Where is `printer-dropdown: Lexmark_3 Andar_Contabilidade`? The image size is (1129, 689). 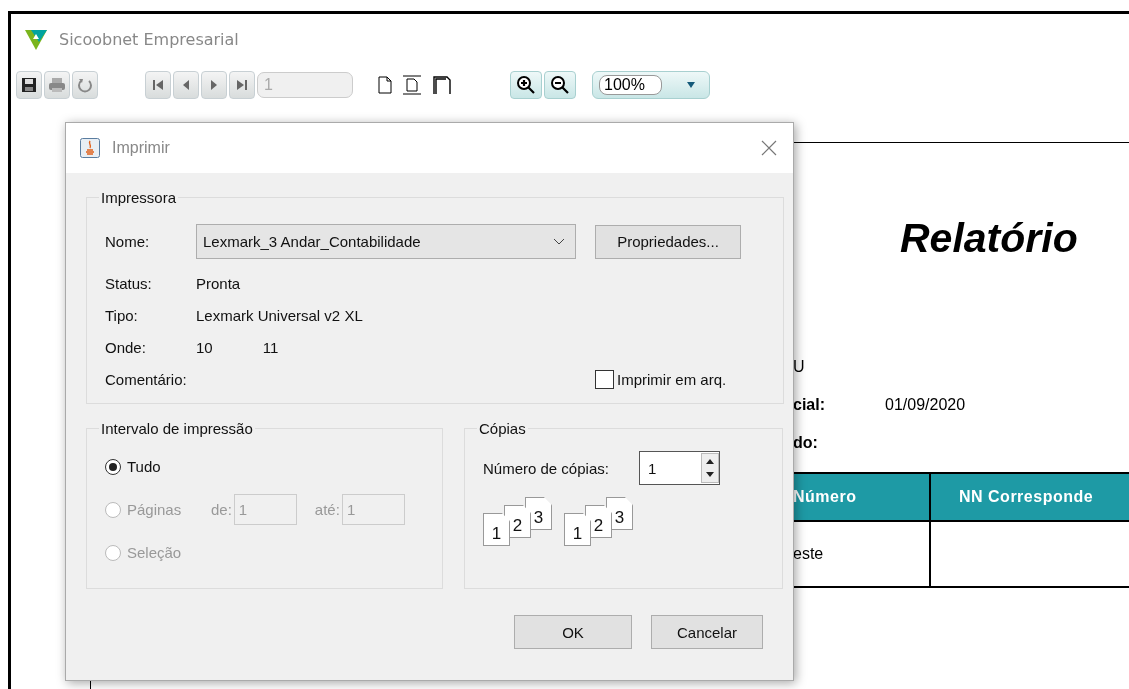 printer-dropdown: Lexmark_3 Andar_Contabilidade is located at coordinates (386, 241).